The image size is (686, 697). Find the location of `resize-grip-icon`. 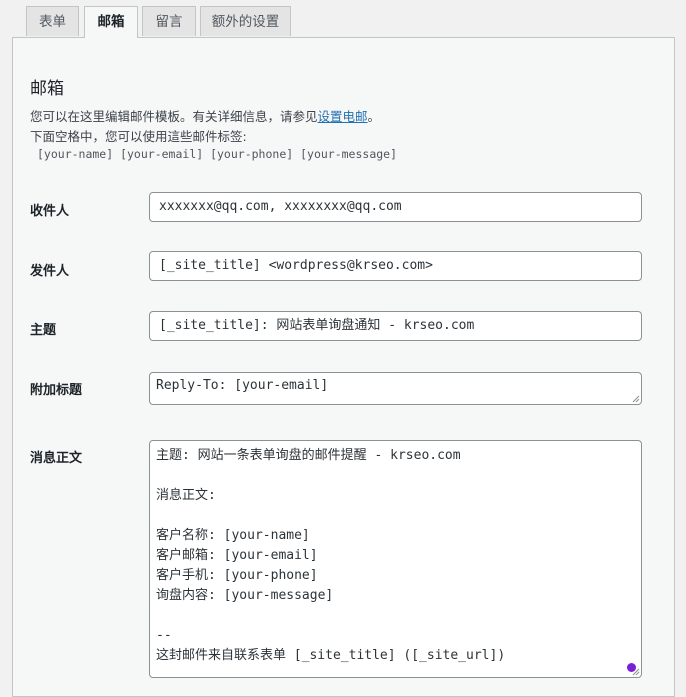

resize-grip-icon is located at coordinates (635, 398).